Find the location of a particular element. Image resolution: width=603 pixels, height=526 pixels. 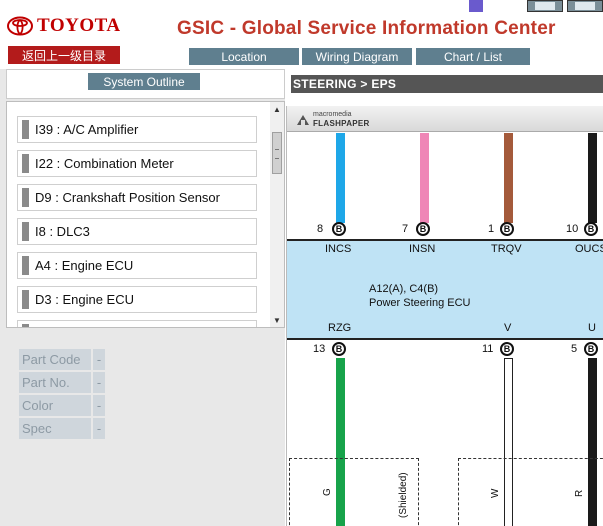

detail-label: Spec is located at coordinates (55, 428).